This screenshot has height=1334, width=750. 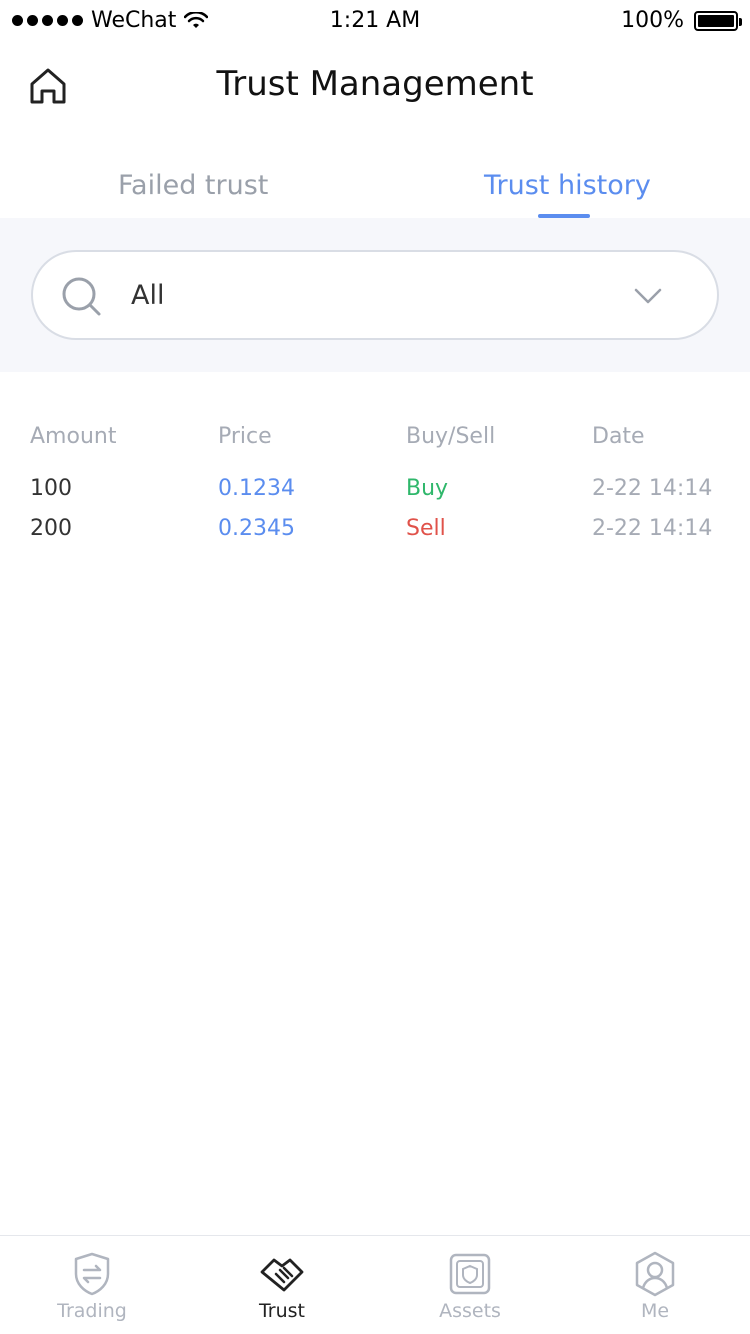 I want to click on row-price: 0.1234, so click(x=256, y=488).